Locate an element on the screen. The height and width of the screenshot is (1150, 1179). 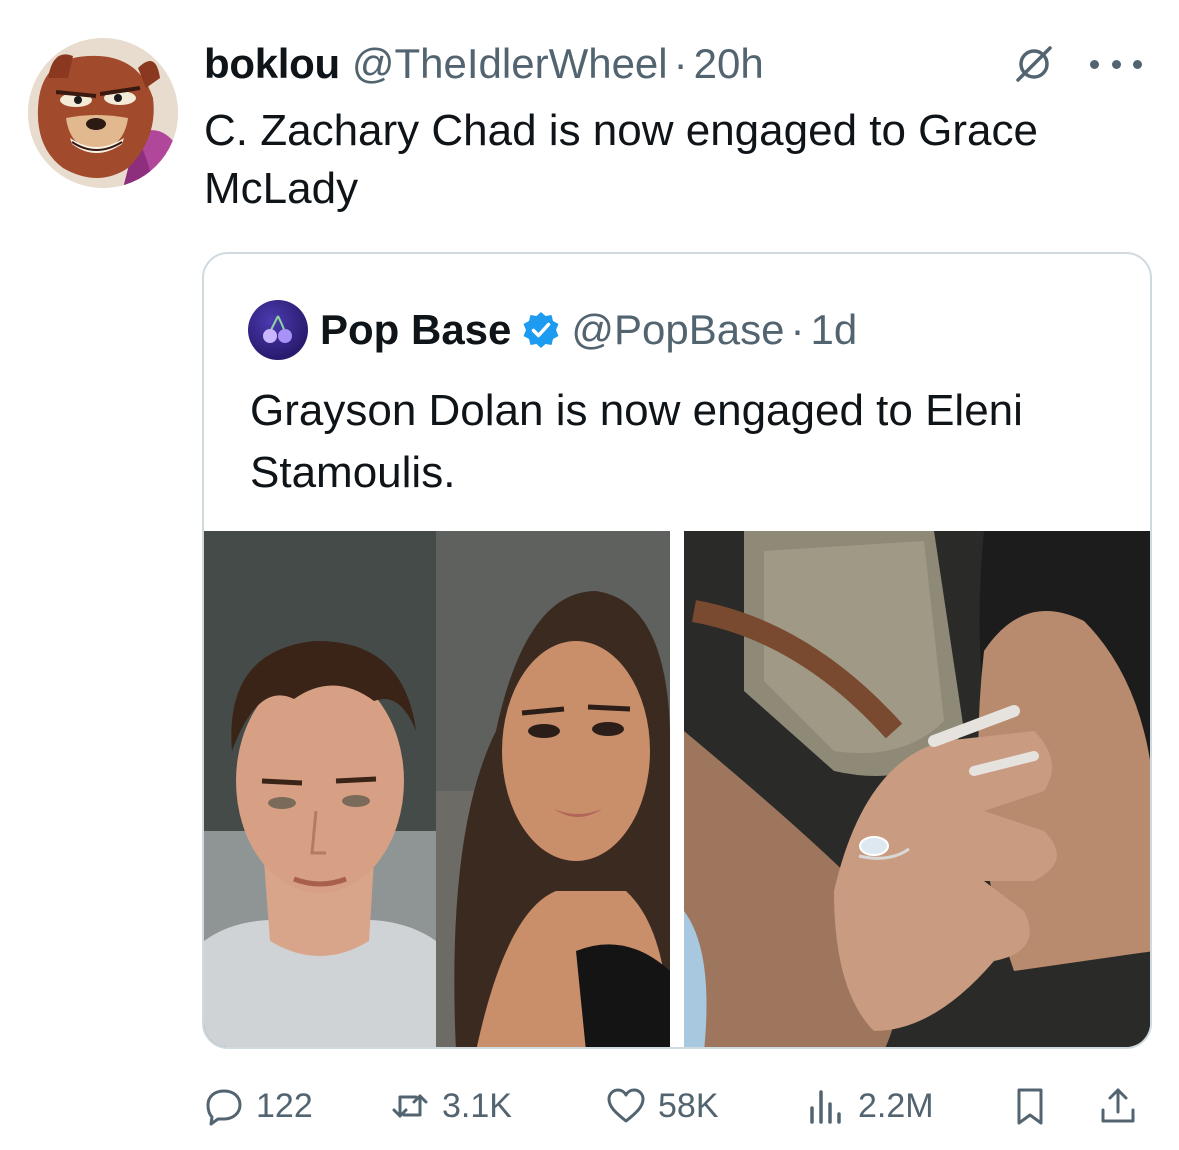
reply-icon is located at coordinates (224, 1107).